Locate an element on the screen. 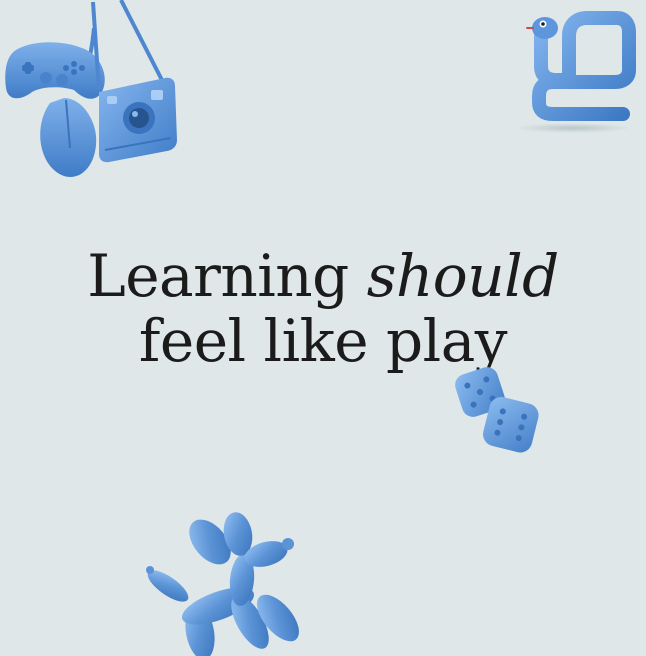 This screenshot has width=646, height=656. camera-icon is located at coordinates (134, 81).